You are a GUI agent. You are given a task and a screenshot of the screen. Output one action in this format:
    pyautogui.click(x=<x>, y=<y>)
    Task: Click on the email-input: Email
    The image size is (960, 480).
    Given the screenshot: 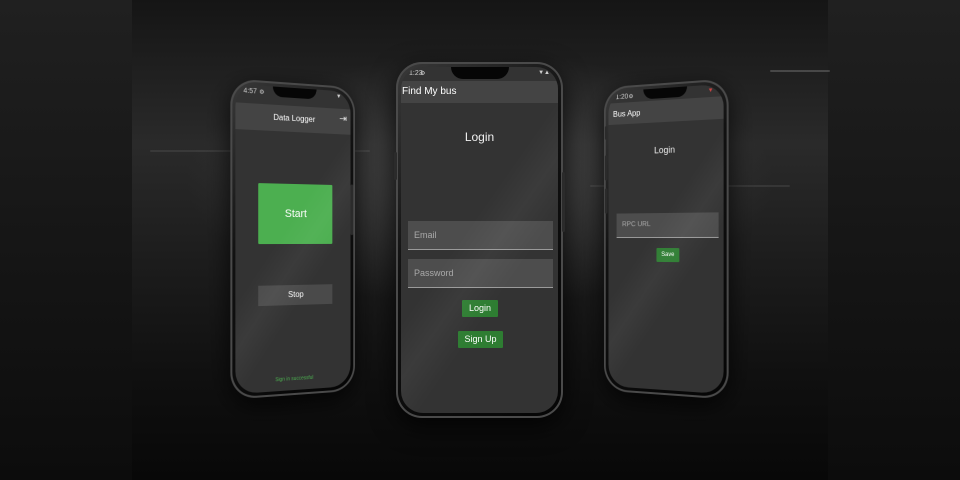 What is the action you would take?
    pyautogui.click(x=480, y=235)
    